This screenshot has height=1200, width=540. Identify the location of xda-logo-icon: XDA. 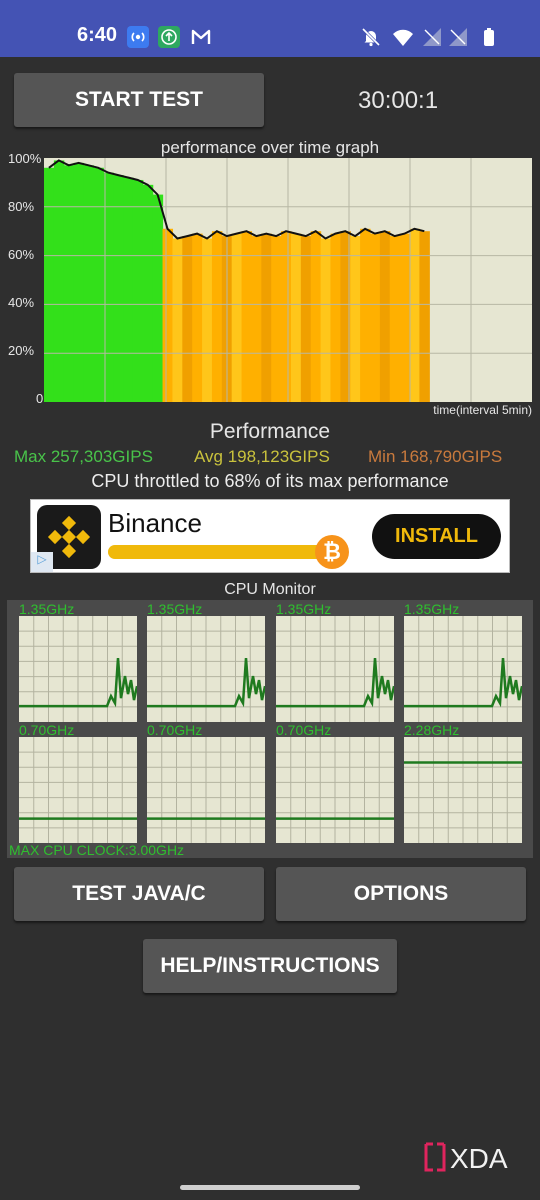
(466, 1158).